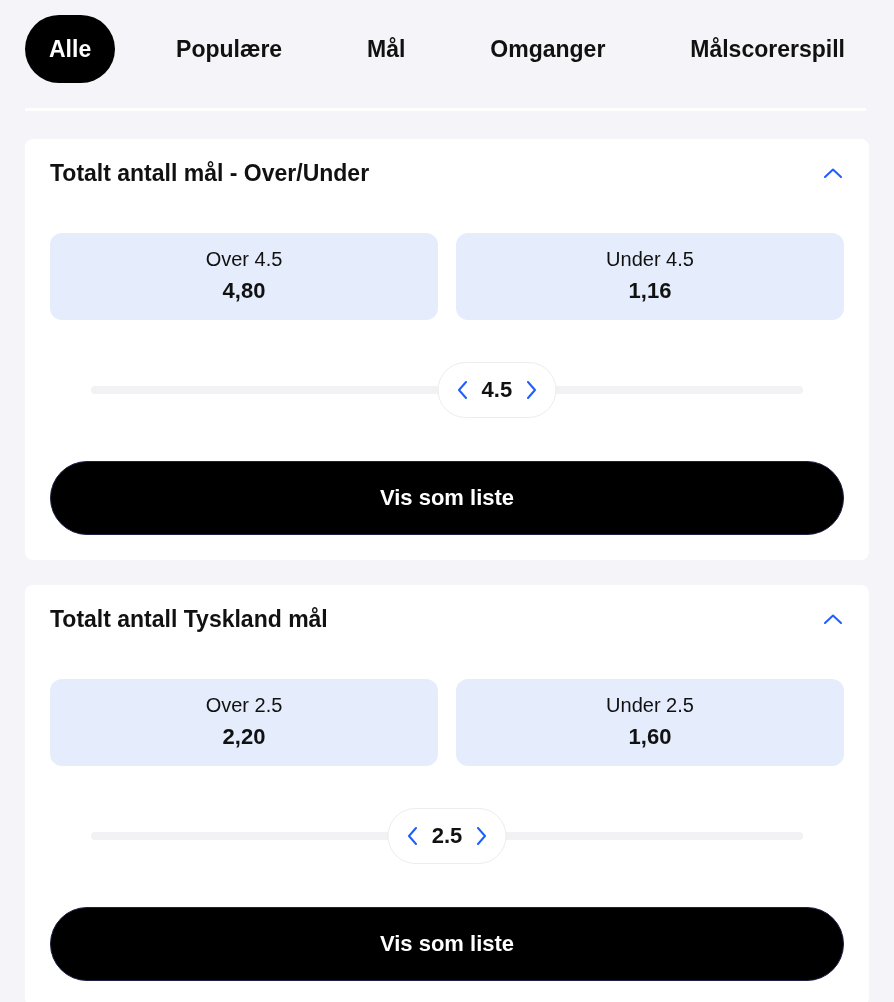 This screenshot has height=1002, width=894. What do you see at coordinates (650, 722) in the screenshot?
I see `odds-button: Under 2.5 1,60` at bounding box center [650, 722].